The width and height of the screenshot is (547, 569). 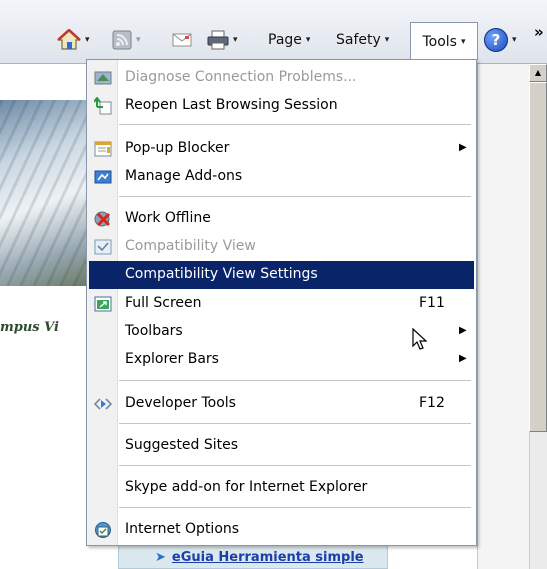 I want to click on safety-menu-label: Safety, so click(x=358, y=40).